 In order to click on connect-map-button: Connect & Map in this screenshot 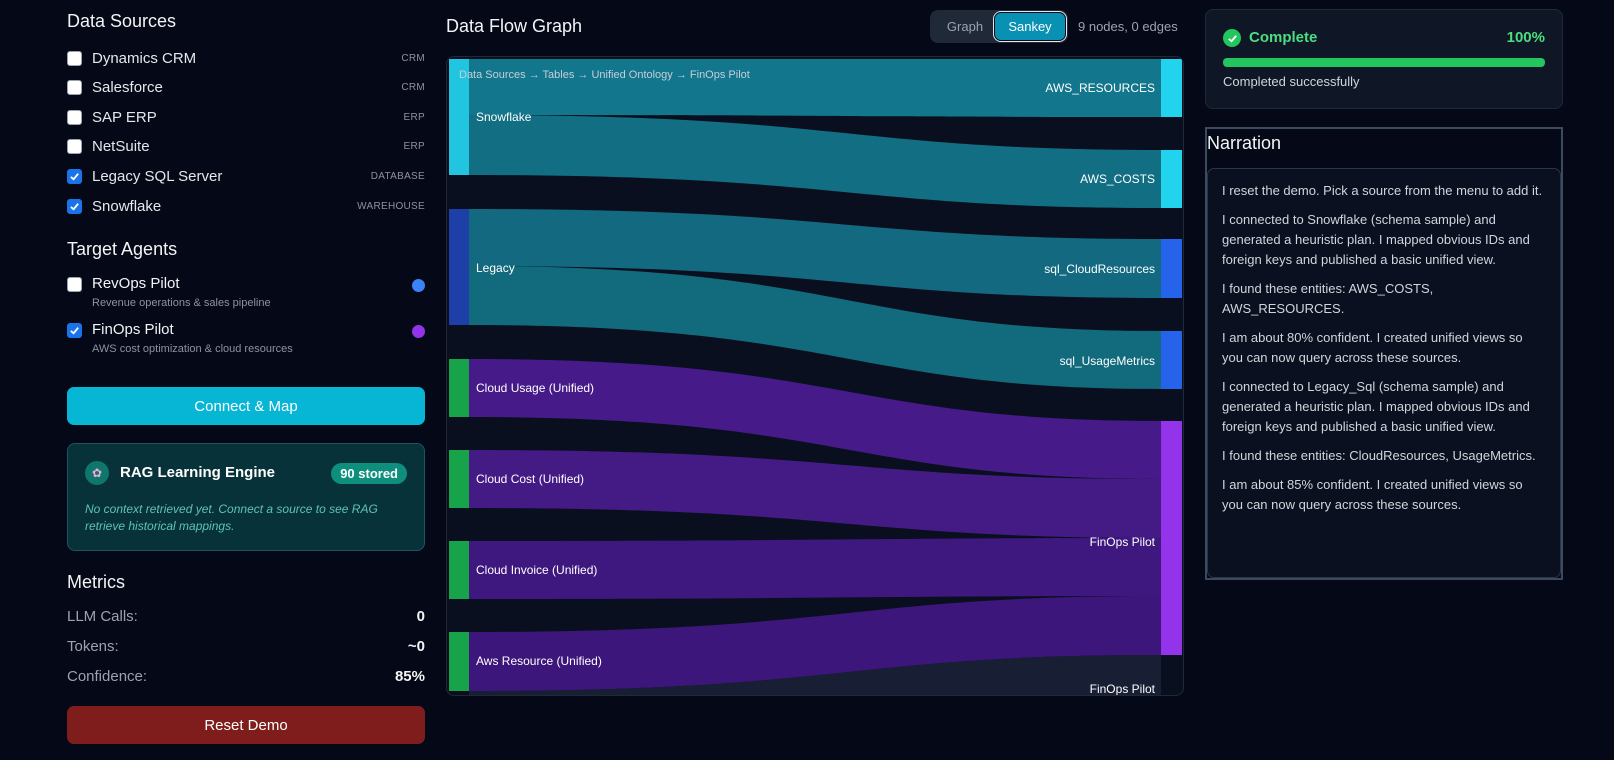, I will do `click(246, 406)`.